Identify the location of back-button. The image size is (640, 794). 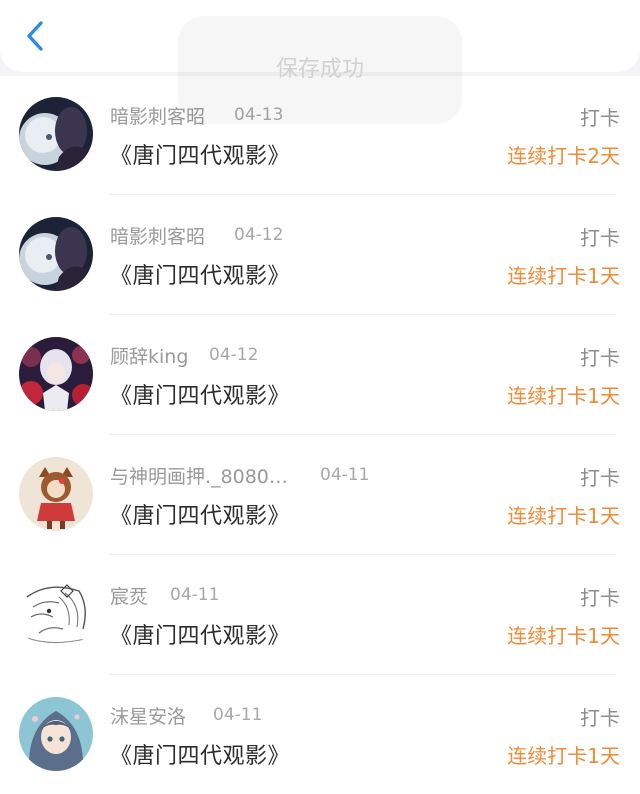
(35, 38).